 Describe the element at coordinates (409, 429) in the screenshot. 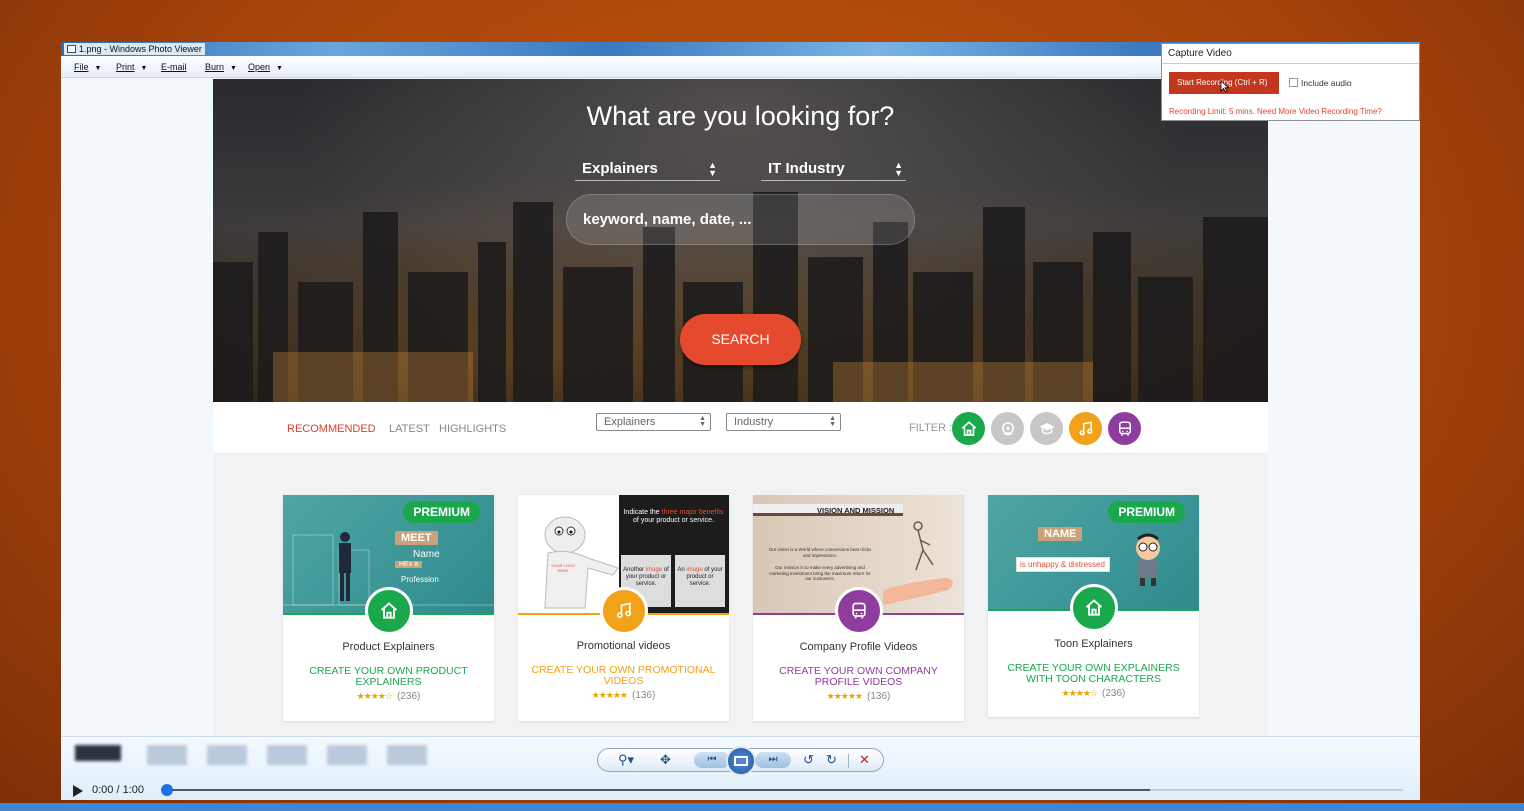

I see `tab-latest: LATEST` at that location.